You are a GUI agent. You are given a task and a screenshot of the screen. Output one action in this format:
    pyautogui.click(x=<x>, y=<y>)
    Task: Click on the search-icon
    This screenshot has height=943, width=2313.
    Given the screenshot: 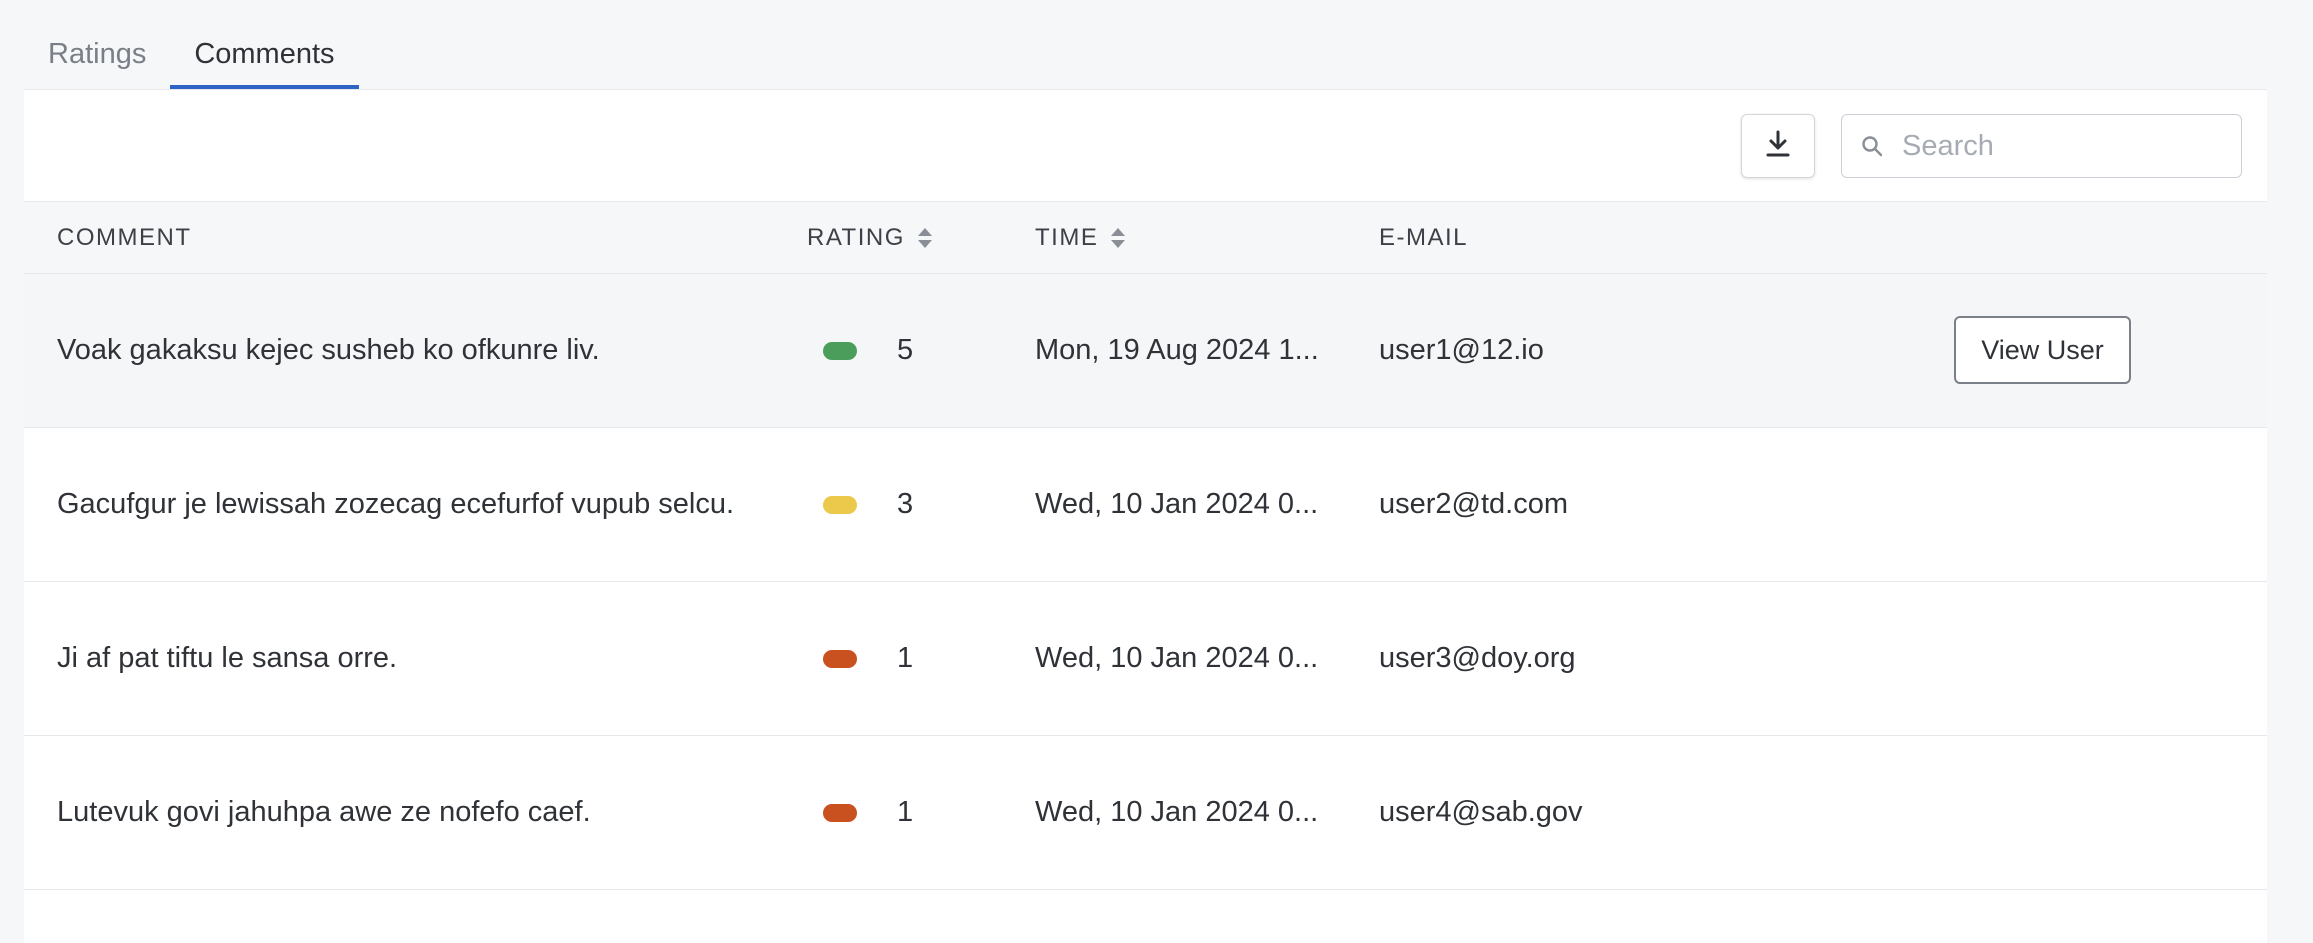 What is the action you would take?
    pyautogui.click(x=1872, y=146)
    